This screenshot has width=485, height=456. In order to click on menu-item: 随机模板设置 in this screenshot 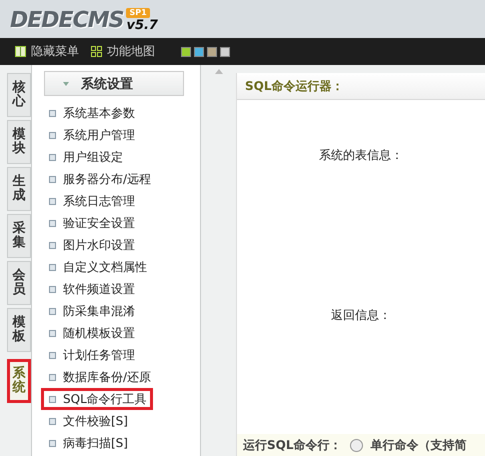, I will do `click(120, 333)`.